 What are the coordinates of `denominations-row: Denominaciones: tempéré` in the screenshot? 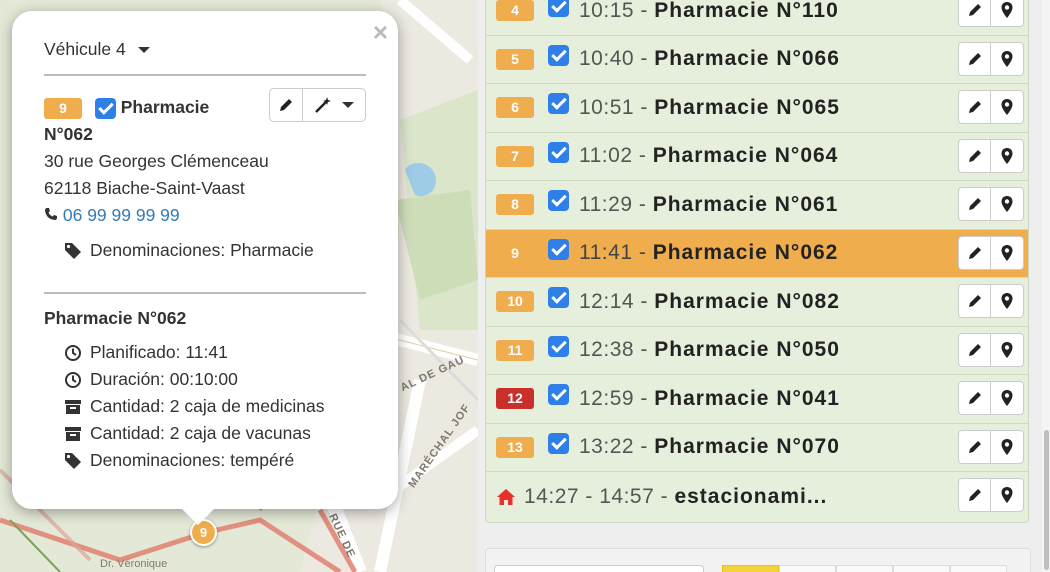 It's located at (205, 460).